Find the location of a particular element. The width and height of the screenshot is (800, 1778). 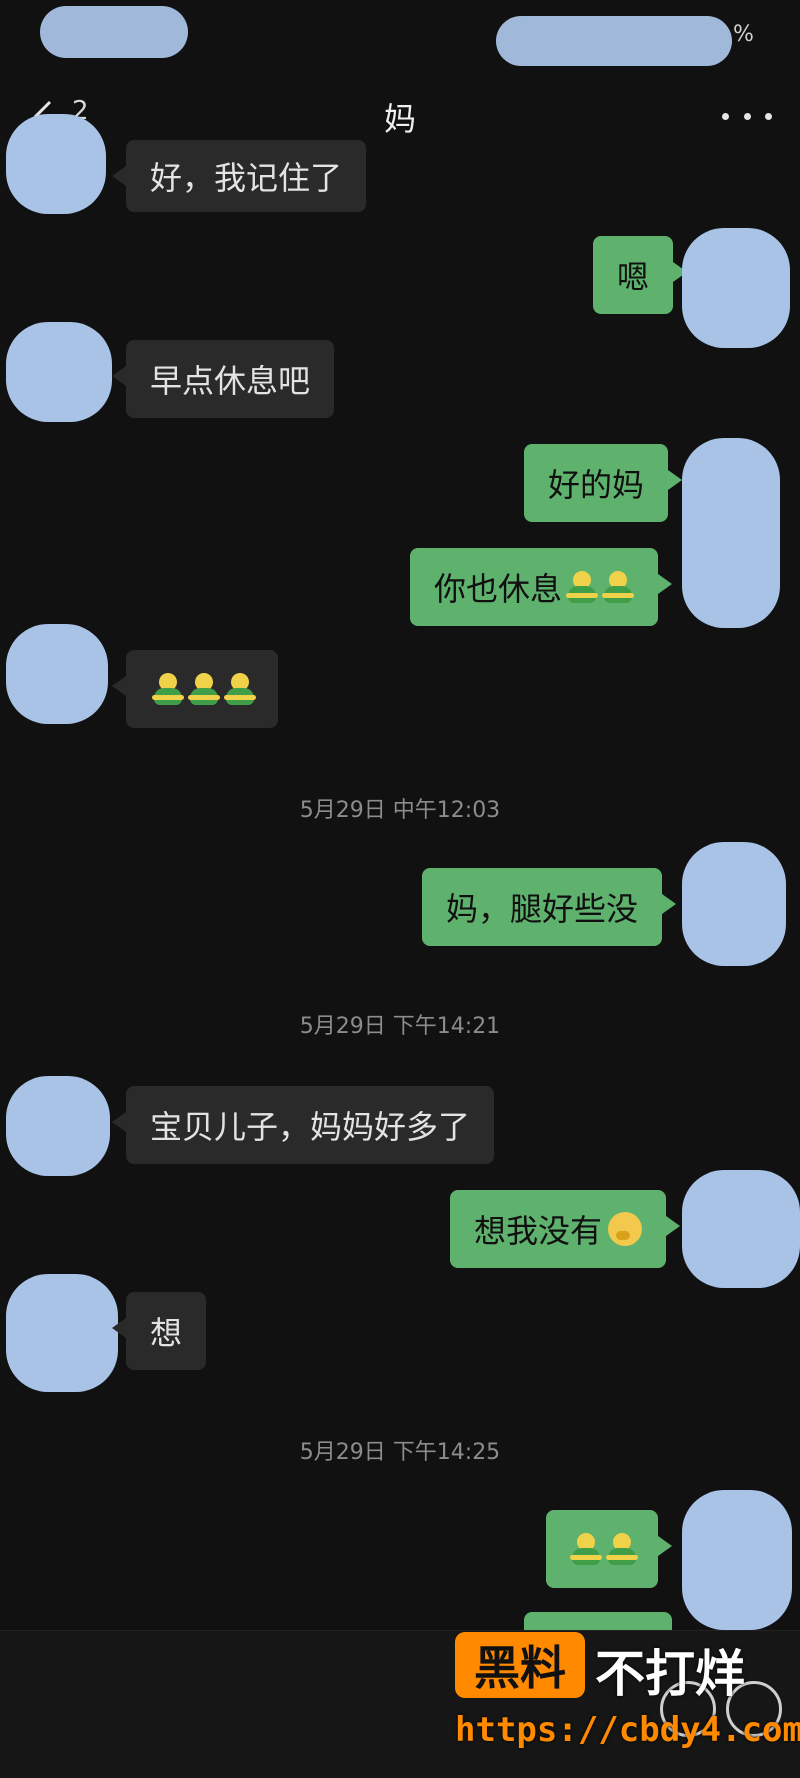

timestamp: 5月29日 下午14:21 is located at coordinates (400, 1026).